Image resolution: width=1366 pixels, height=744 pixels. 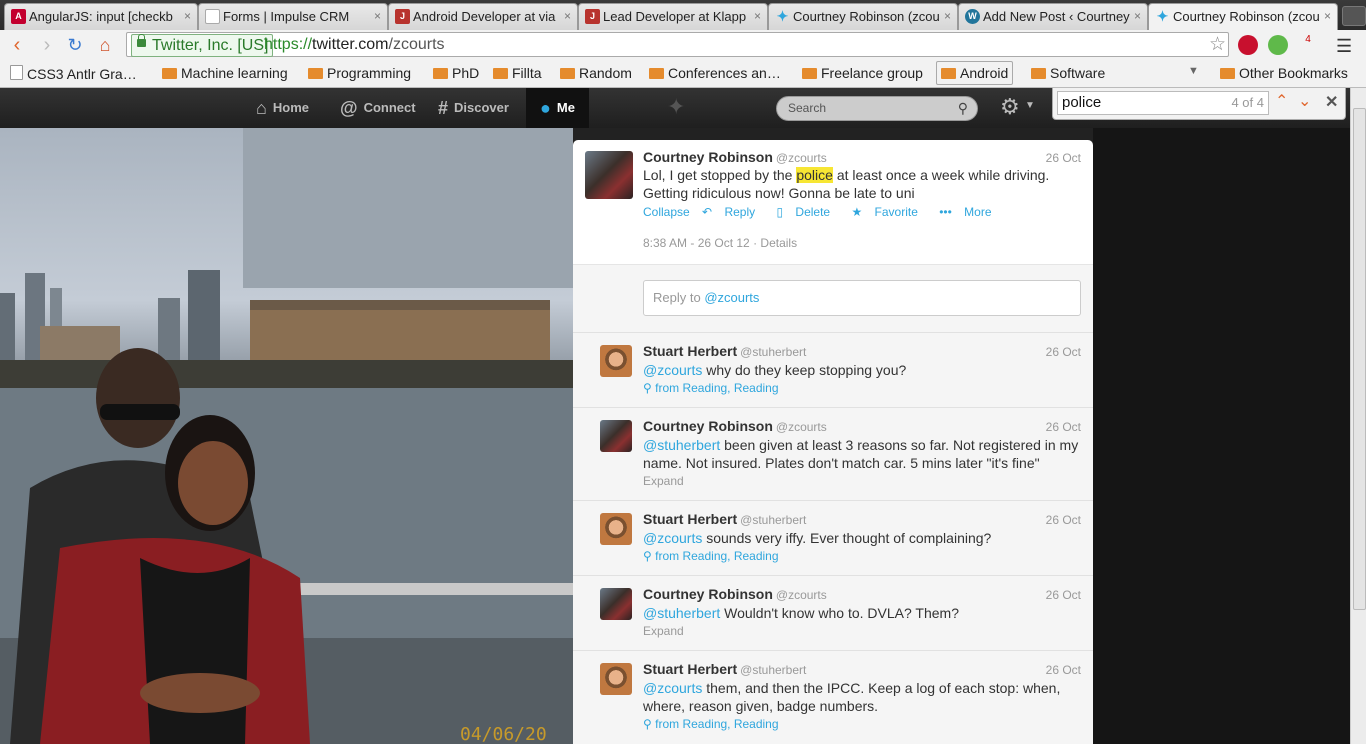 I want to click on scrollbar-thumb, so click(x=1359, y=359).